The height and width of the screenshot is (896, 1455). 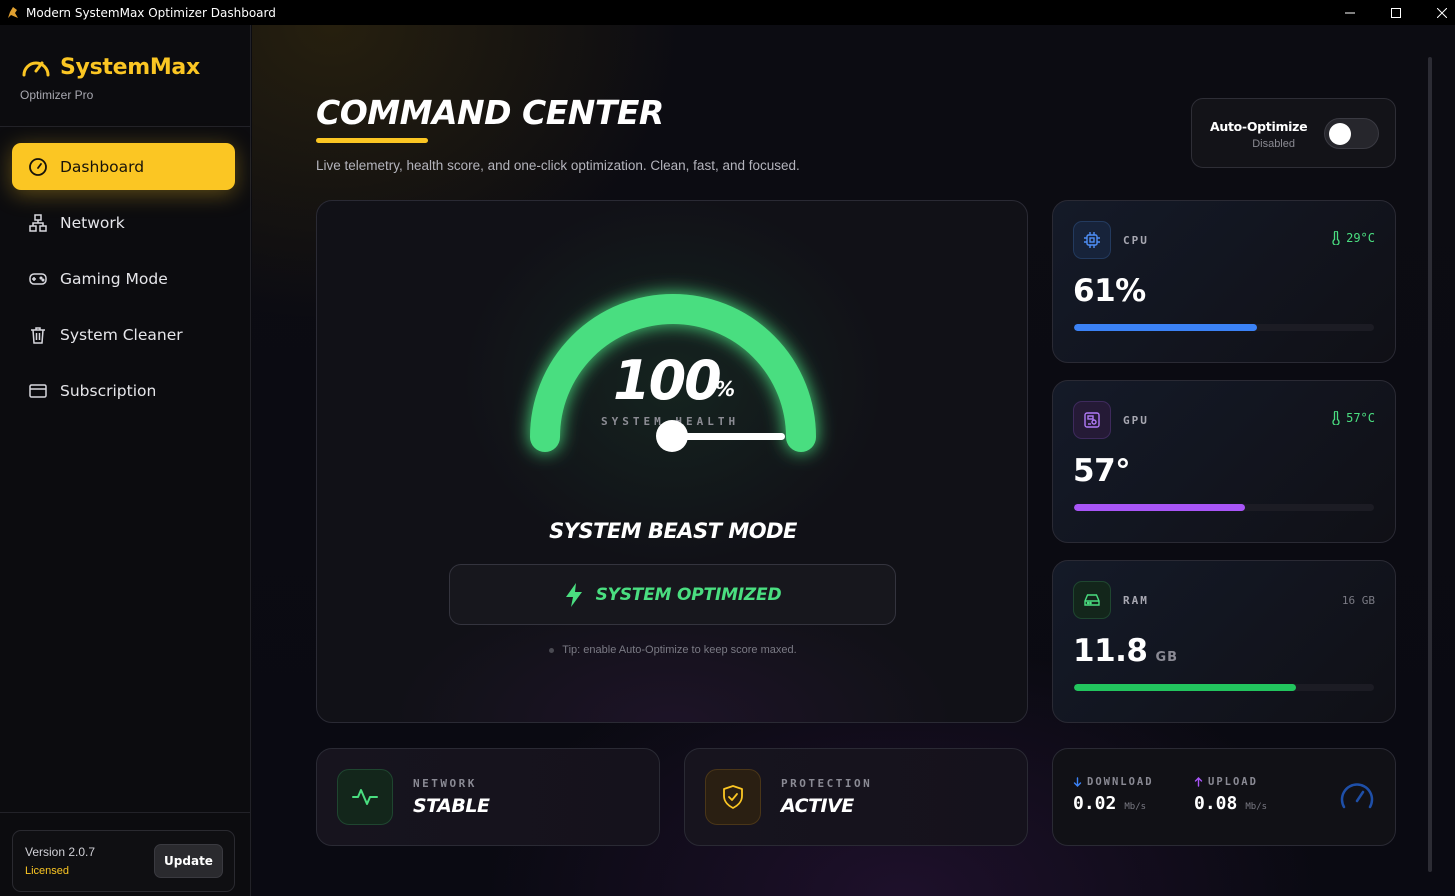 I want to click on update-button: Update, so click(x=188, y=861).